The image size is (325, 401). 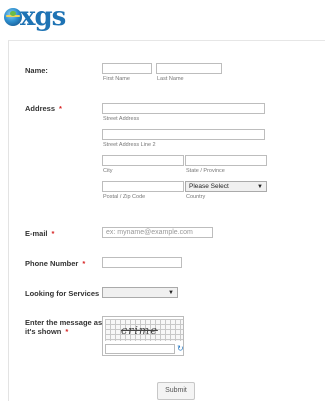 I want to click on first-name-input, so click(x=127, y=68).